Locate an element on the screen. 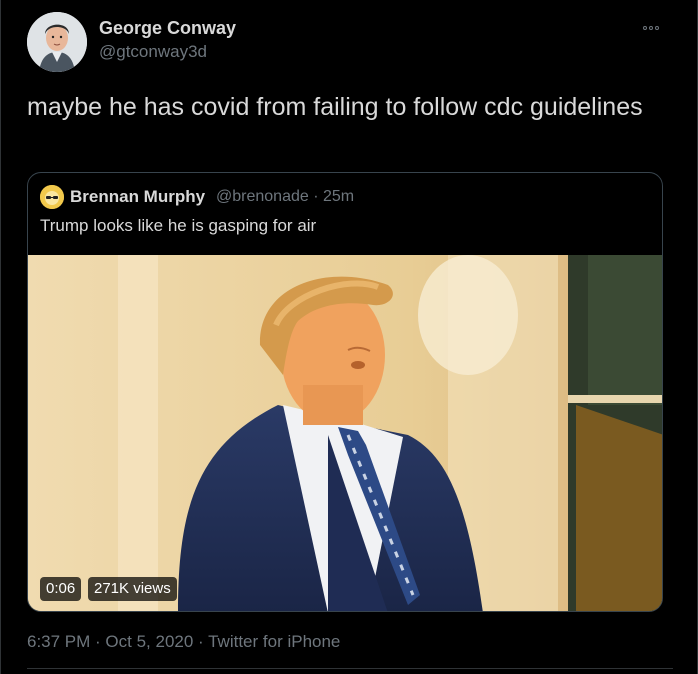  divider is located at coordinates (350, 668).